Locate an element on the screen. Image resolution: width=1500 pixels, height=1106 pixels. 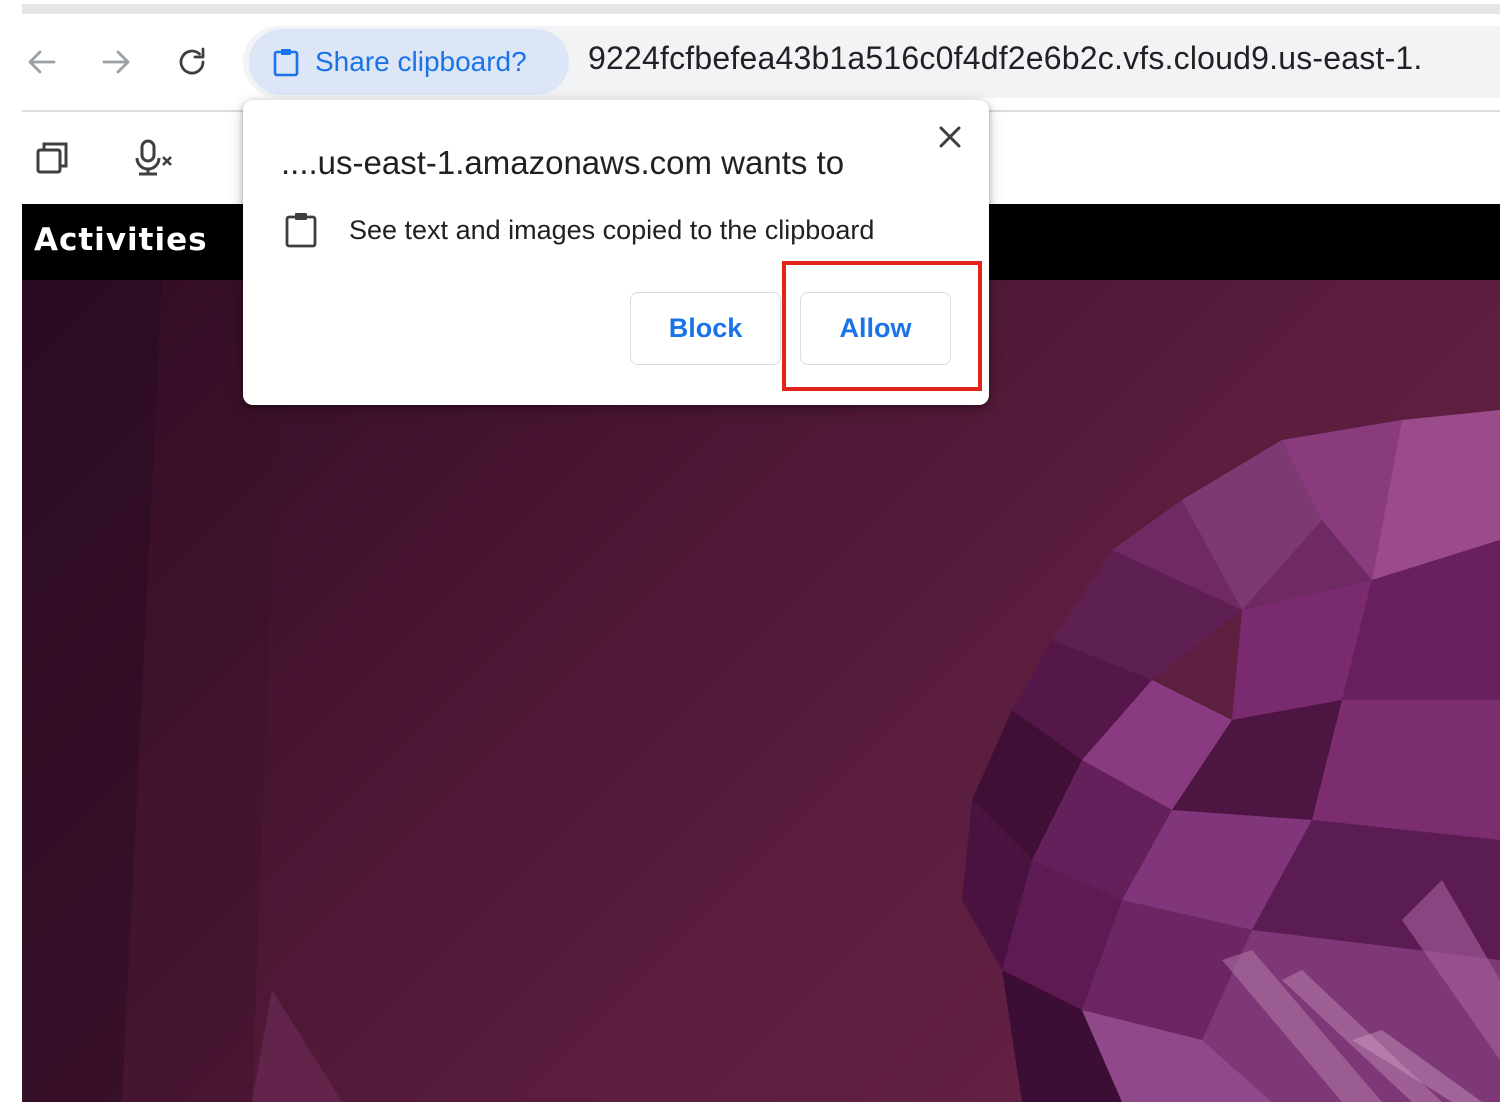
close-icon is located at coordinates (950, 137).